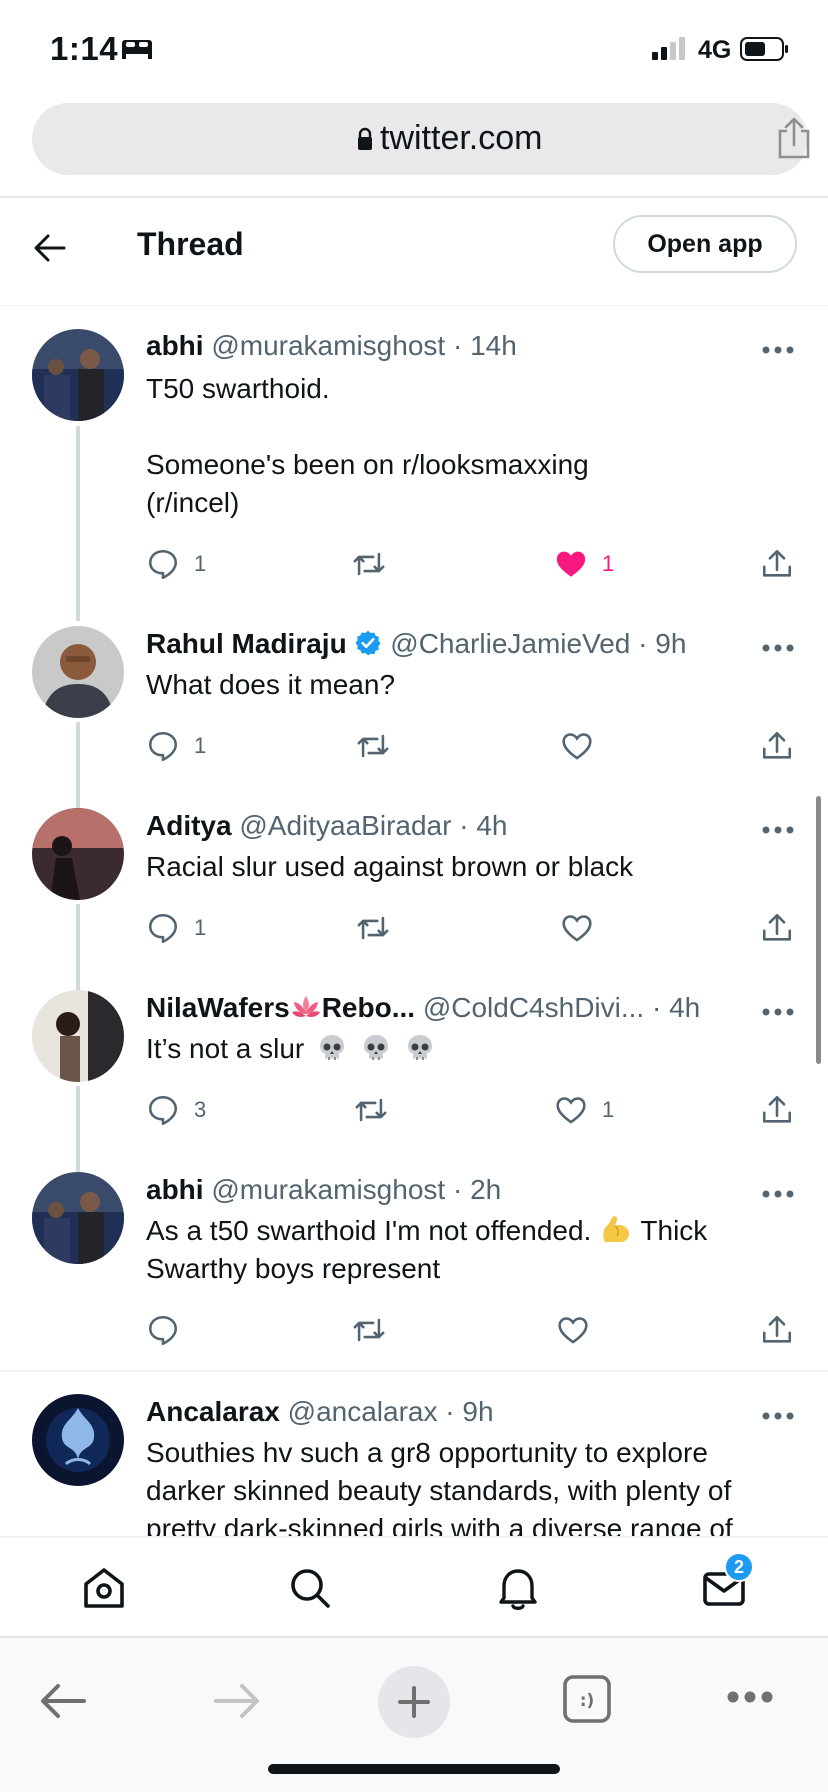  Describe the element at coordinates (705, 244) in the screenshot. I see `open-app-button: Open app` at that location.